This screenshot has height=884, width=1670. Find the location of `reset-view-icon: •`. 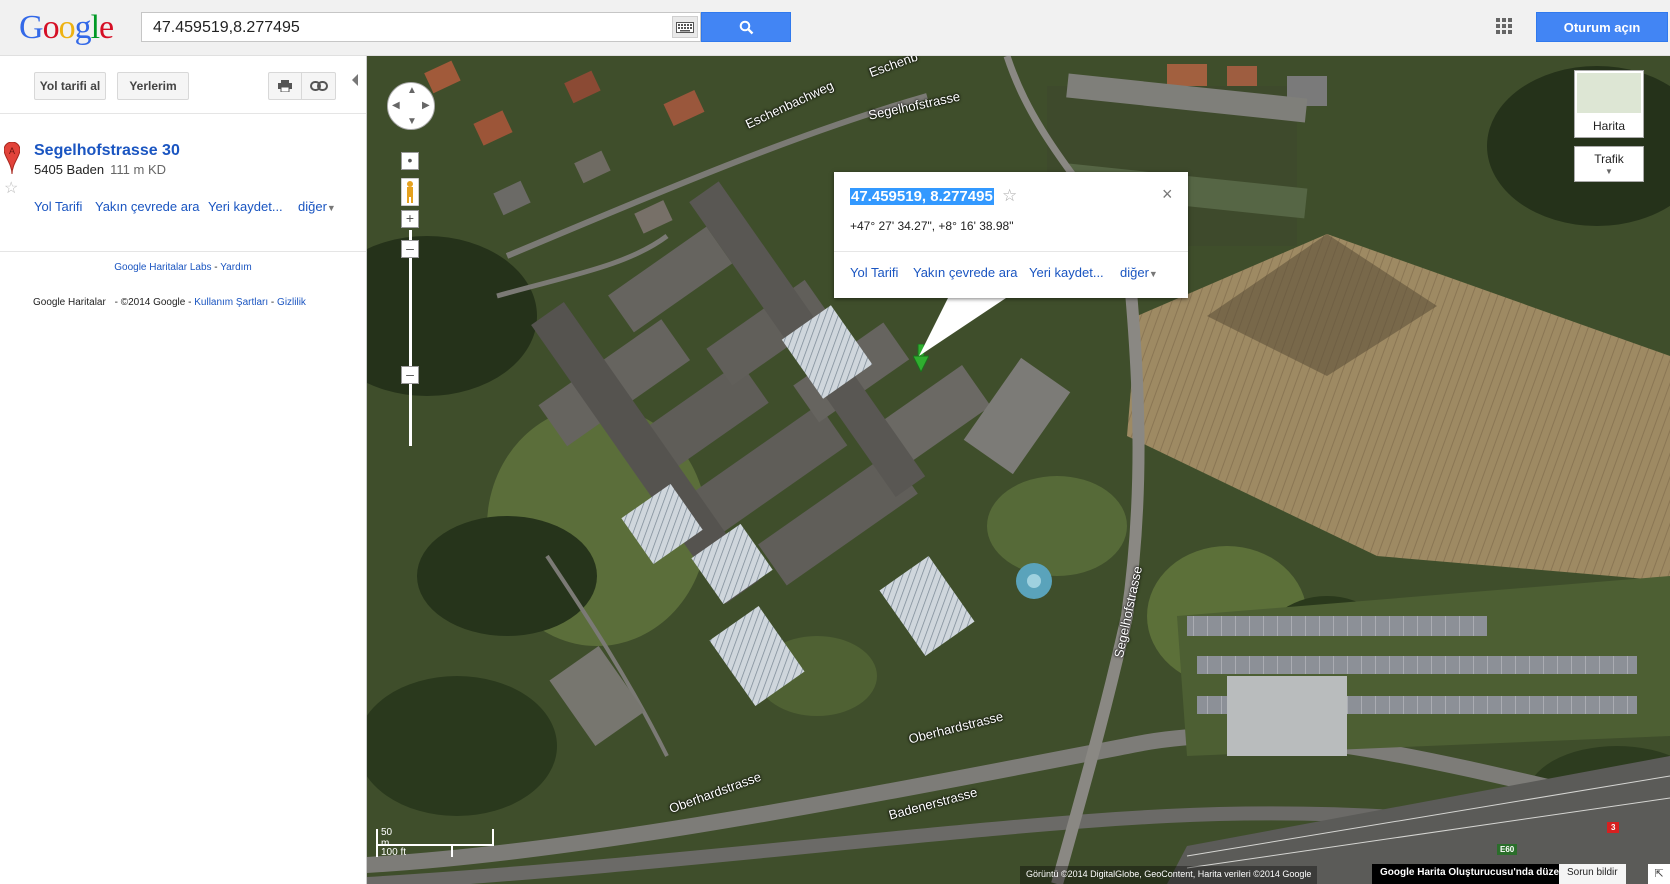

reset-view-icon: • is located at coordinates (410, 161).